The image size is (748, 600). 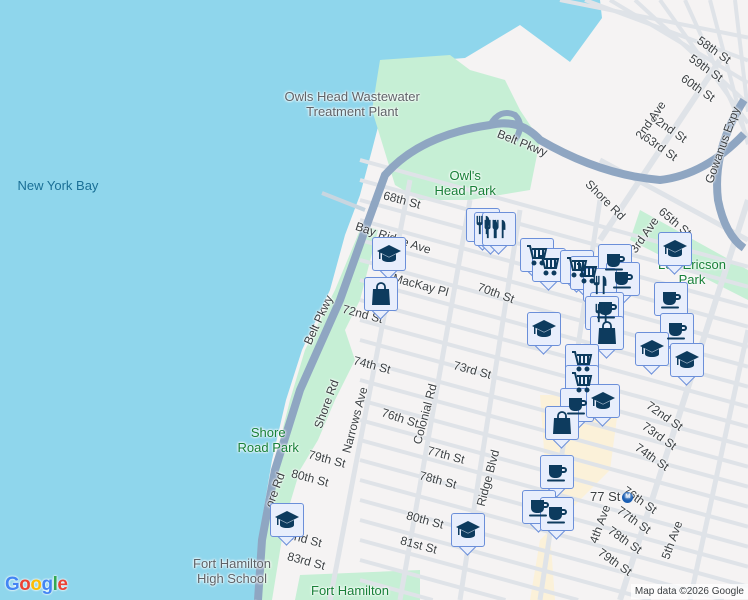 What do you see at coordinates (465, 183) in the screenshot?
I see `park-label: Owl's Head Park` at bounding box center [465, 183].